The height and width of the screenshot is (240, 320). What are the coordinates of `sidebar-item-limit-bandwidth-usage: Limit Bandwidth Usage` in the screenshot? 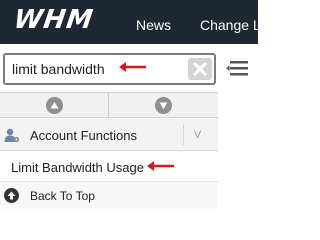 It's located at (109, 167).